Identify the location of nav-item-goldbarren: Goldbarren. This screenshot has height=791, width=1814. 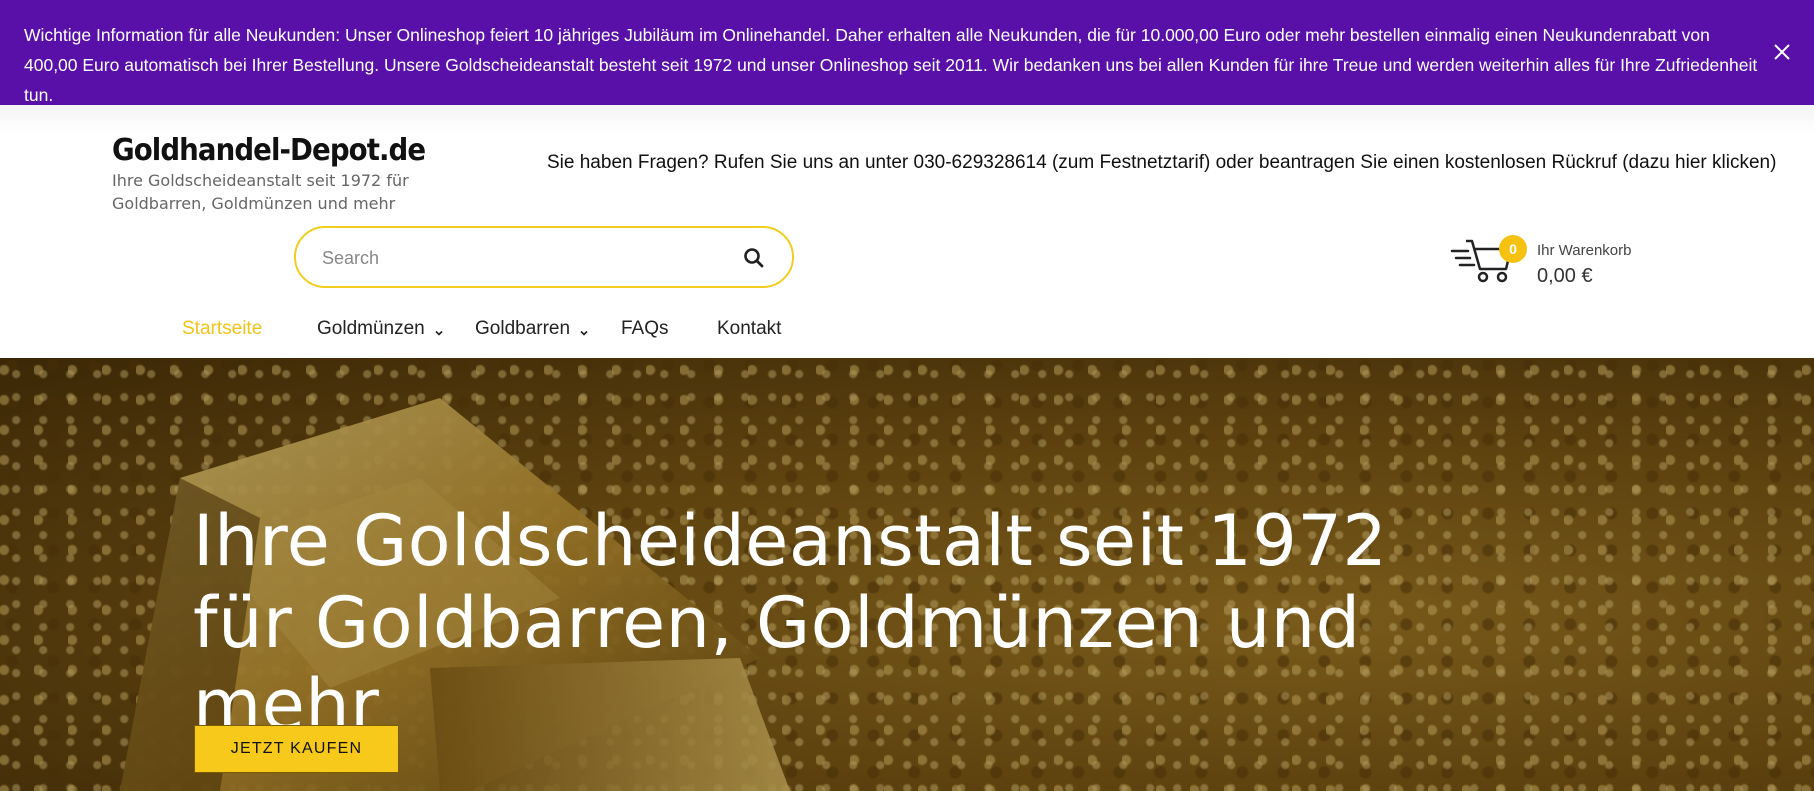
(532, 329).